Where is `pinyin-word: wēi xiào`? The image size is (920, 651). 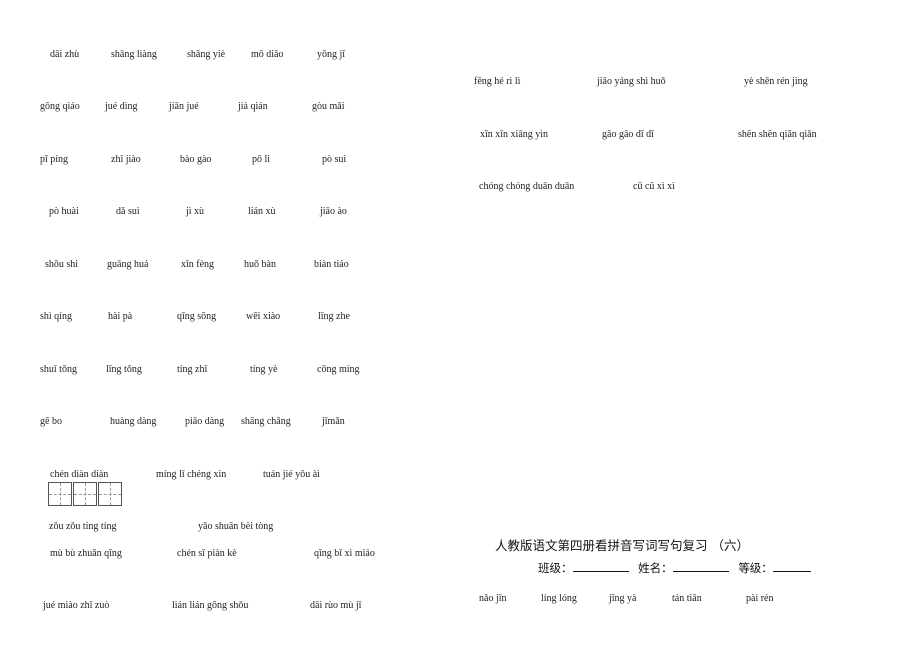
pinyin-word: wēi xiào is located at coordinates (263, 316).